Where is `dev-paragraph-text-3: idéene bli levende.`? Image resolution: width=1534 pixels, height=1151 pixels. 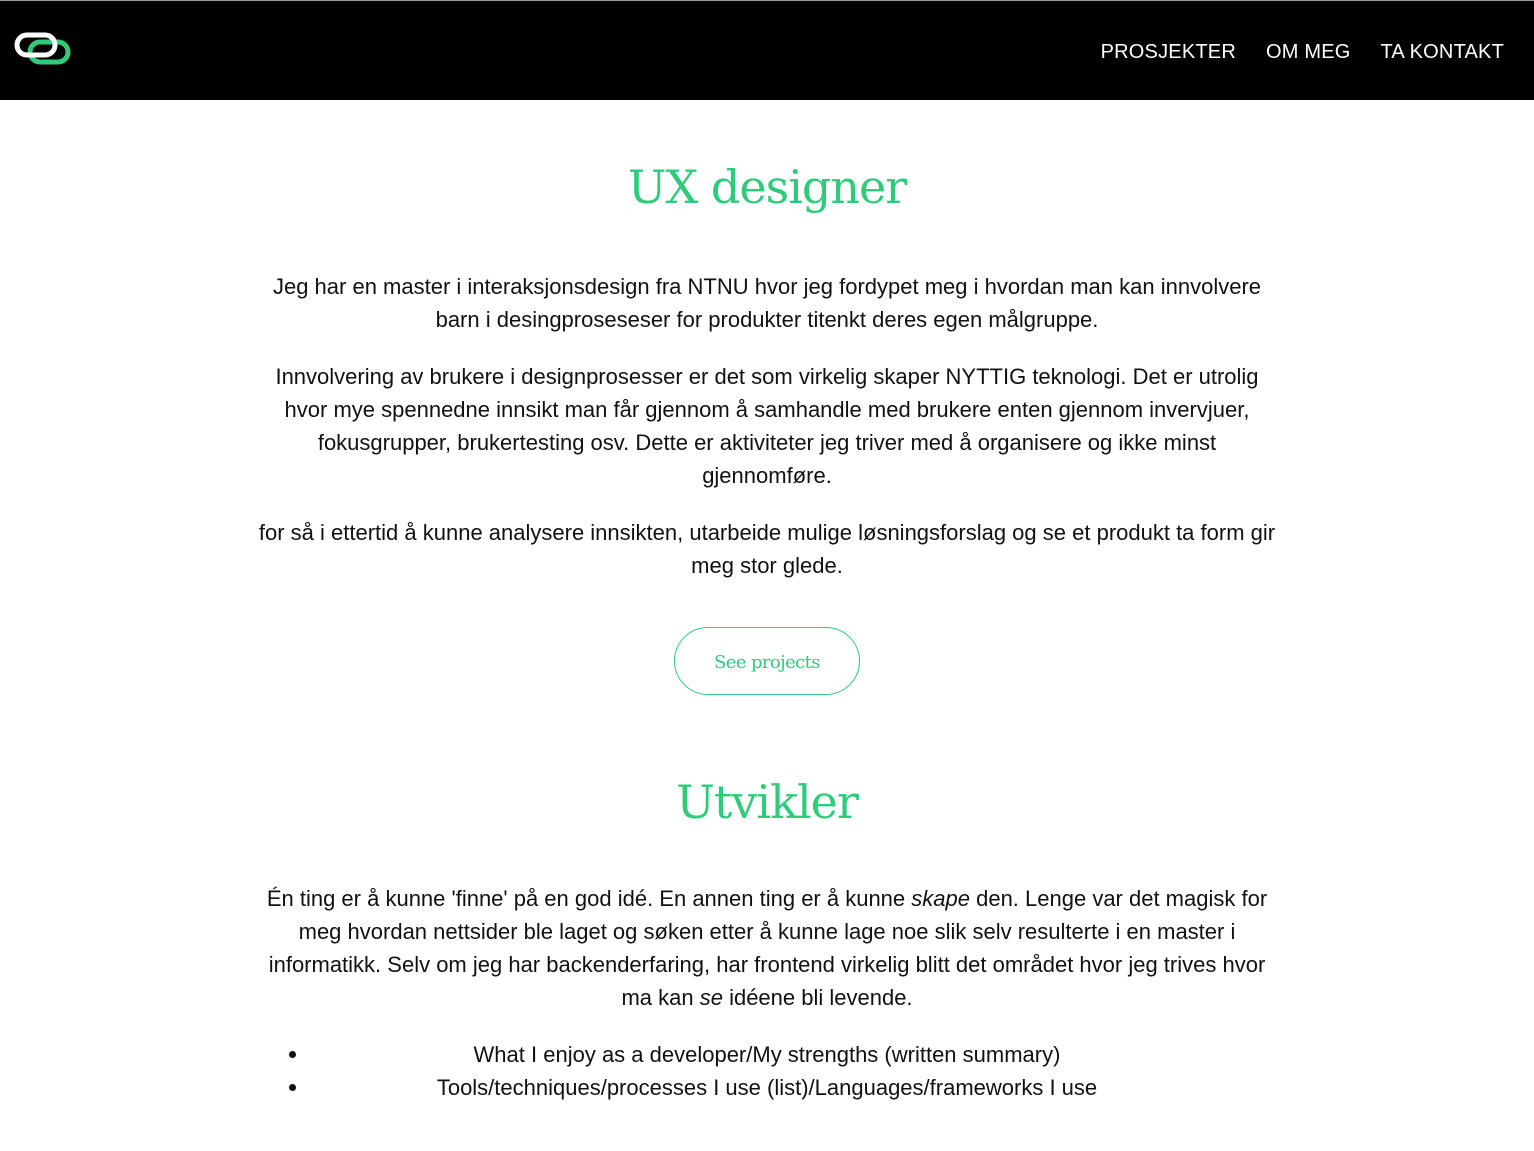 dev-paragraph-text-3: idéene bli levende. is located at coordinates (817, 997).